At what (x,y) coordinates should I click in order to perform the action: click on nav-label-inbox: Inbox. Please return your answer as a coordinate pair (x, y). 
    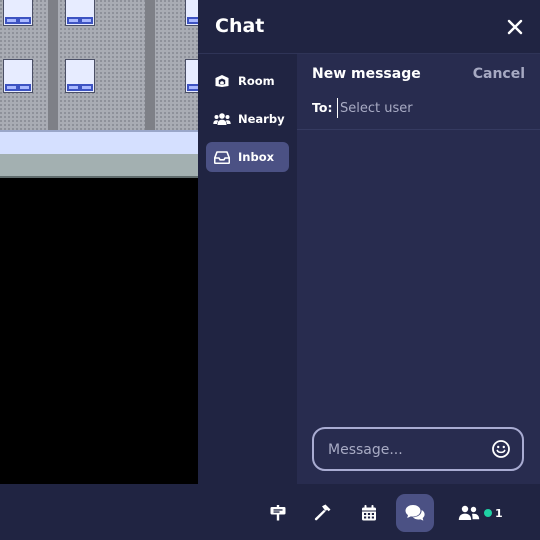
    Looking at the image, I should click on (256, 157).